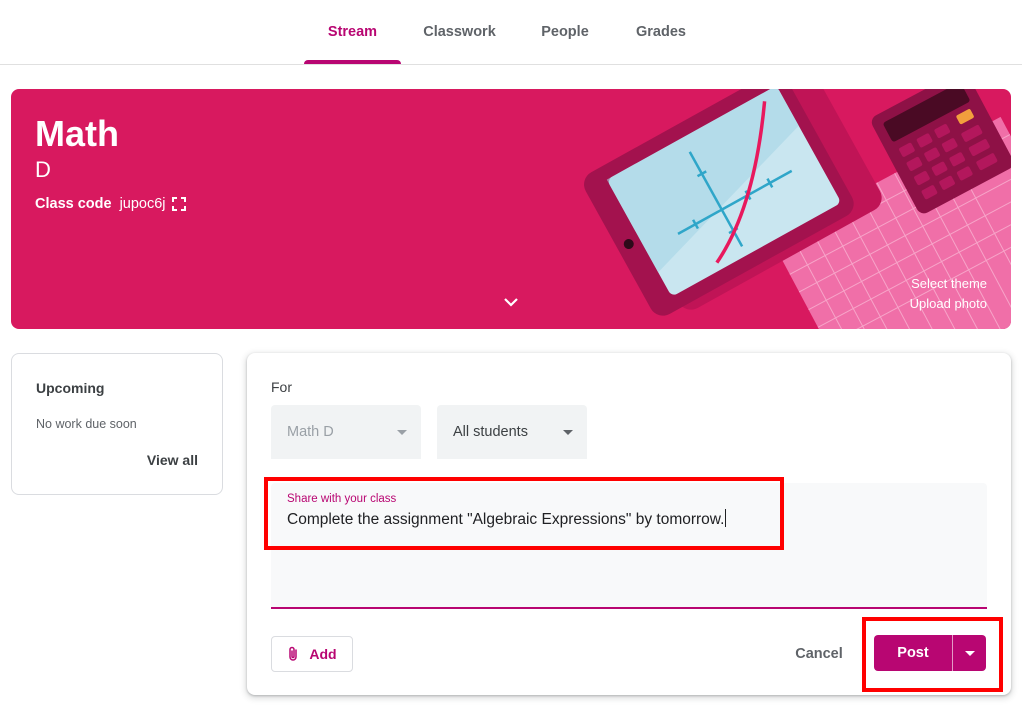 This screenshot has height=713, width=1022. I want to click on tab-people-label: People, so click(565, 32).